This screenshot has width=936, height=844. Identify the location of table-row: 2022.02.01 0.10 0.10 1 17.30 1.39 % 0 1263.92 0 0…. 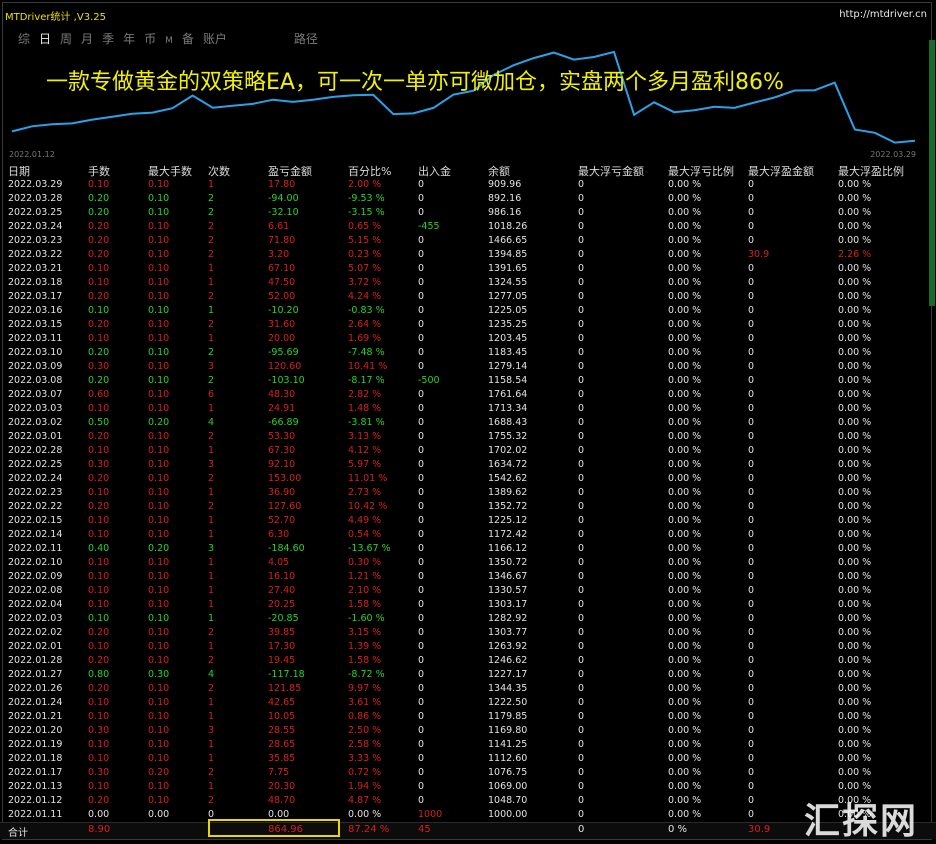
(468, 647).